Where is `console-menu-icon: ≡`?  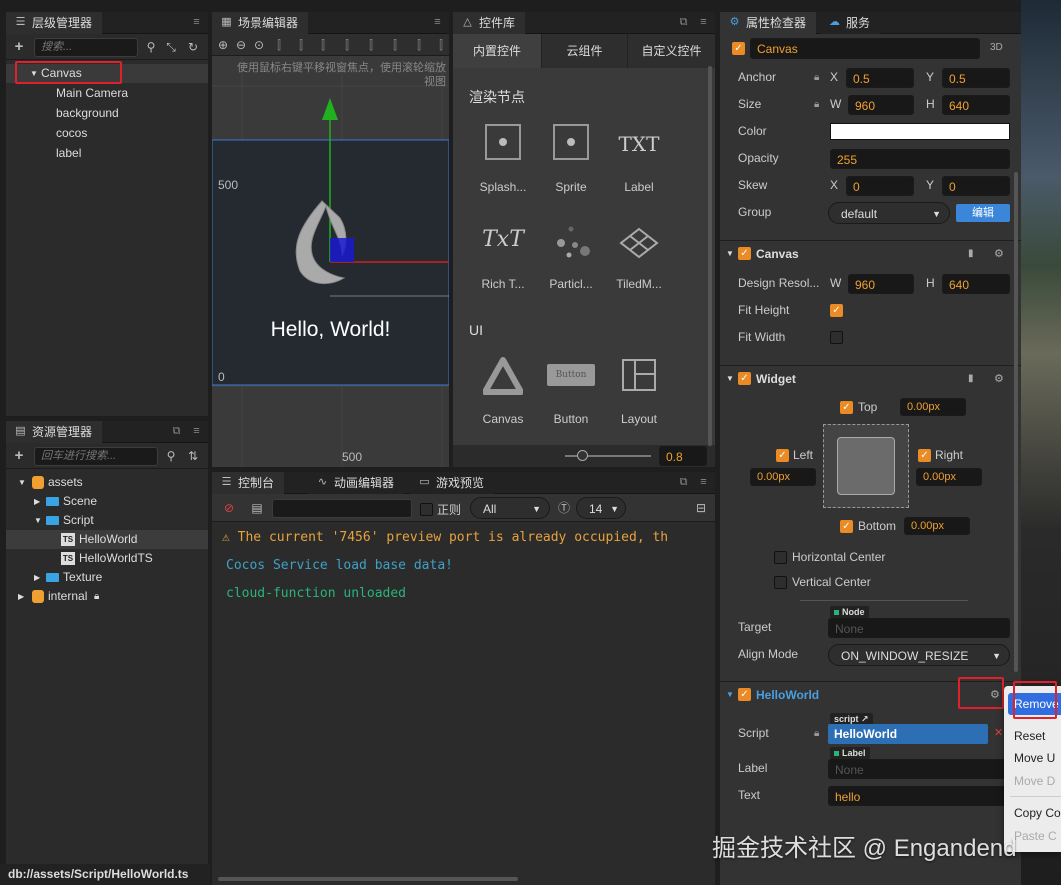
console-menu-icon: ≡ is located at coordinates (703, 482).